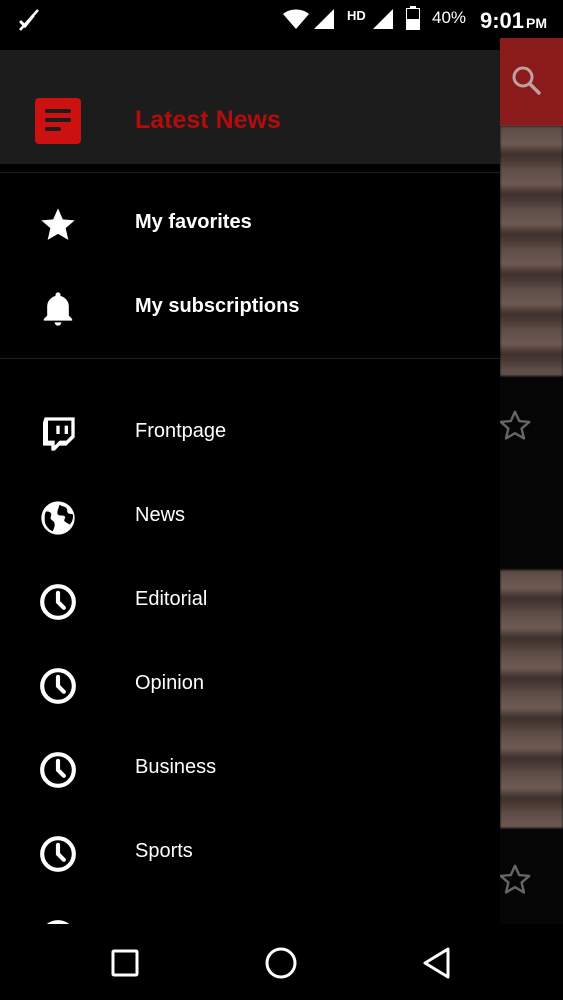  Describe the element at coordinates (59, 434) in the screenshot. I see `twitch-icon` at that location.